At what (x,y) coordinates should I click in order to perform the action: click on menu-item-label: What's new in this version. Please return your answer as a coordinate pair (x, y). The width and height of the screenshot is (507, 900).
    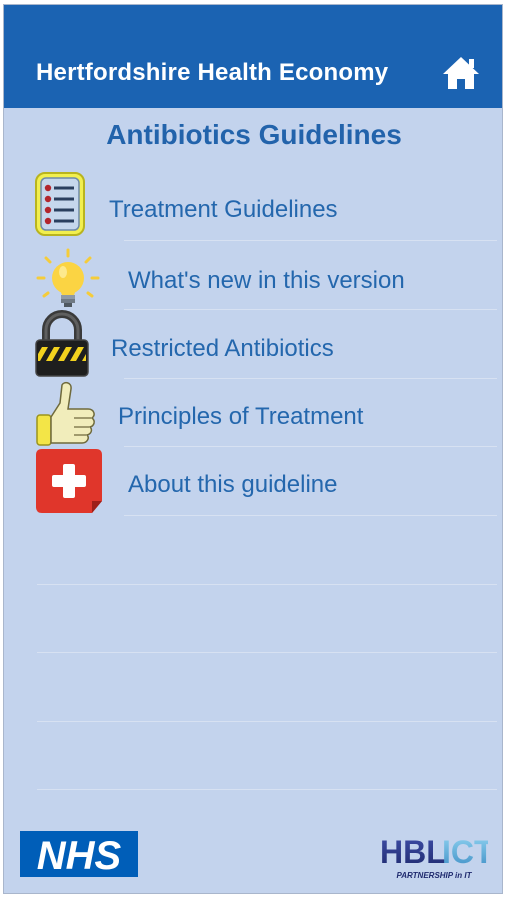
    Looking at the image, I should click on (266, 280).